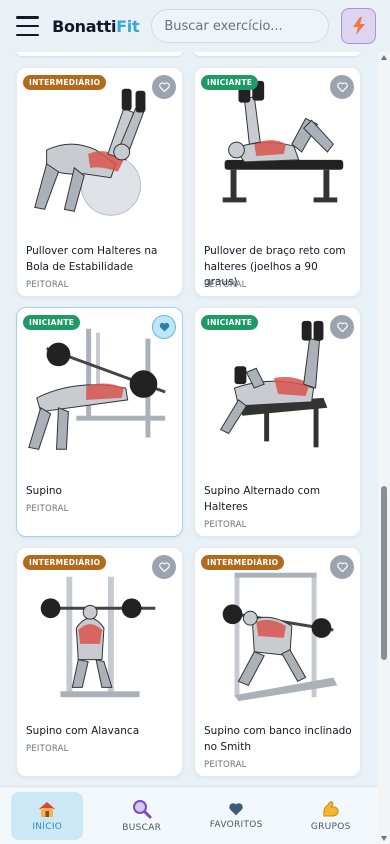 This screenshot has width=390, height=844. I want to click on nav-item-inicio: INÍCIO, so click(47, 815).